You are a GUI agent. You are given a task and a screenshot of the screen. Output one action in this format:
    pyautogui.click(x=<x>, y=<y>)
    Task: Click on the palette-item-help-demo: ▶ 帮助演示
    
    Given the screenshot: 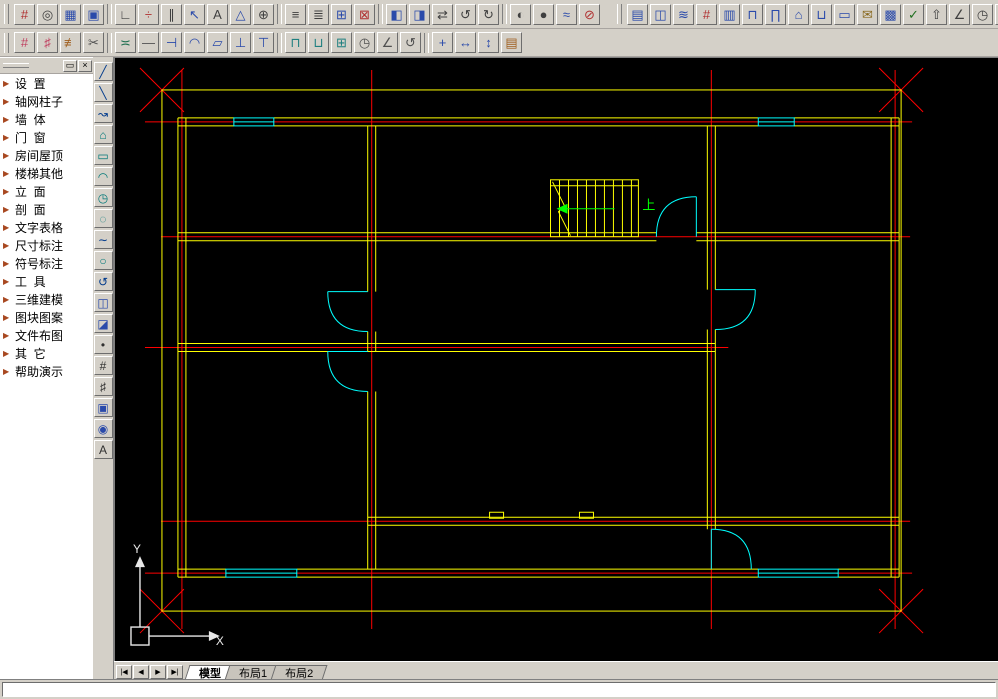 What is the action you would take?
    pyautogui.click(x=46, y=371)
    